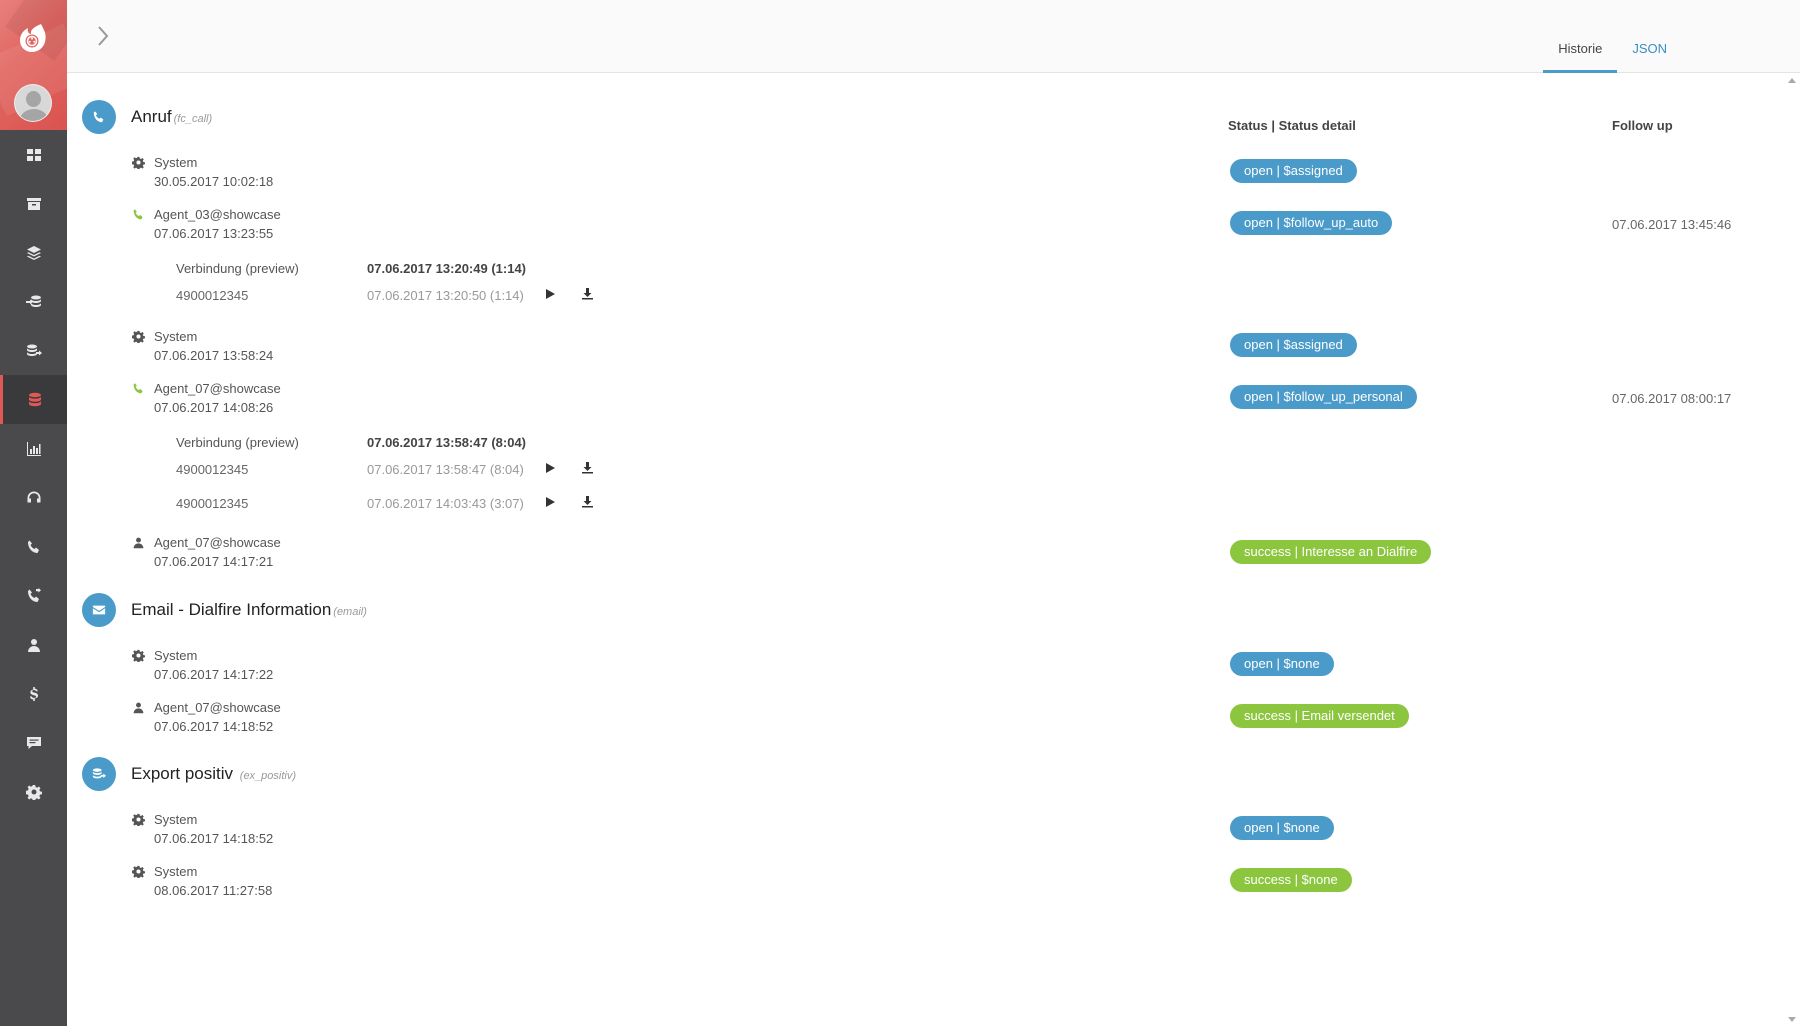 Image resolution: width=1800 pixels, height=1026 pixels. I want to click on section-title: Export positiv (ex_positiv), so click(213, 774).